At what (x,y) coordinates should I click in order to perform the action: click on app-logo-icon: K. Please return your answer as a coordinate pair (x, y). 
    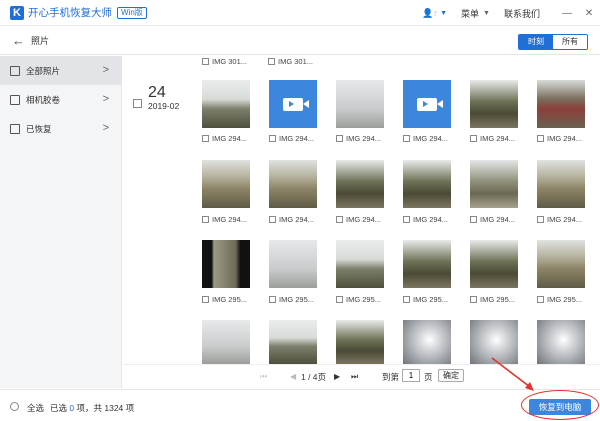
    Looking at the image, I should click on (17, 12).